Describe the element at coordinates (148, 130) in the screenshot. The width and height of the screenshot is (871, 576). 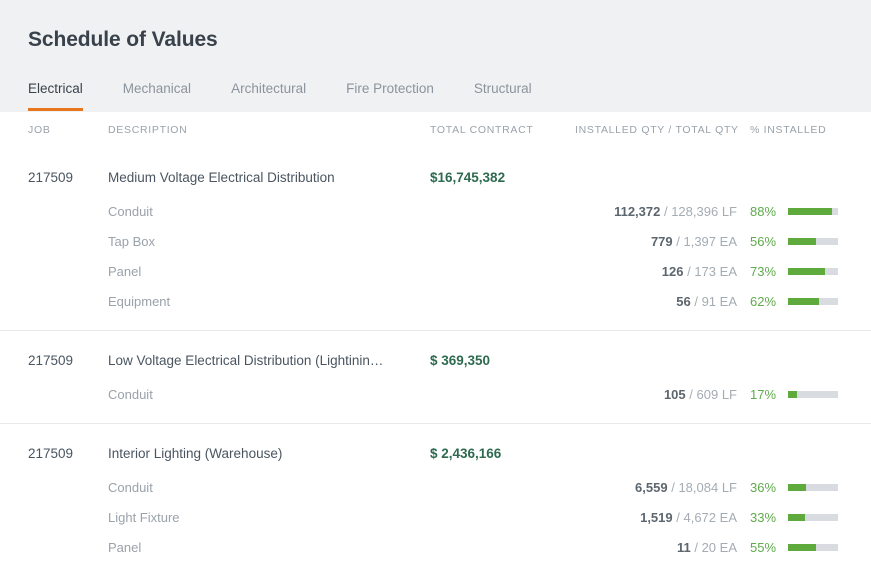
I see `column-header-description: DESCRIPTION` at that location.